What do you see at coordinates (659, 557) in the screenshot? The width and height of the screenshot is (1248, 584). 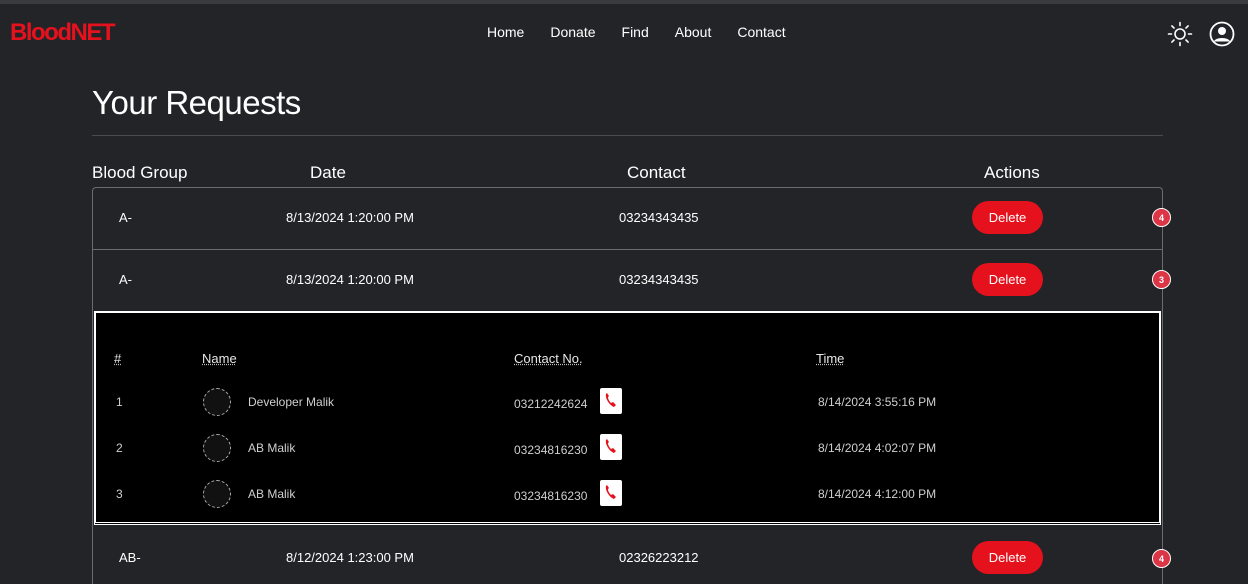 I see `contact-cell: 02326223212` at bounding box center [659, 557].